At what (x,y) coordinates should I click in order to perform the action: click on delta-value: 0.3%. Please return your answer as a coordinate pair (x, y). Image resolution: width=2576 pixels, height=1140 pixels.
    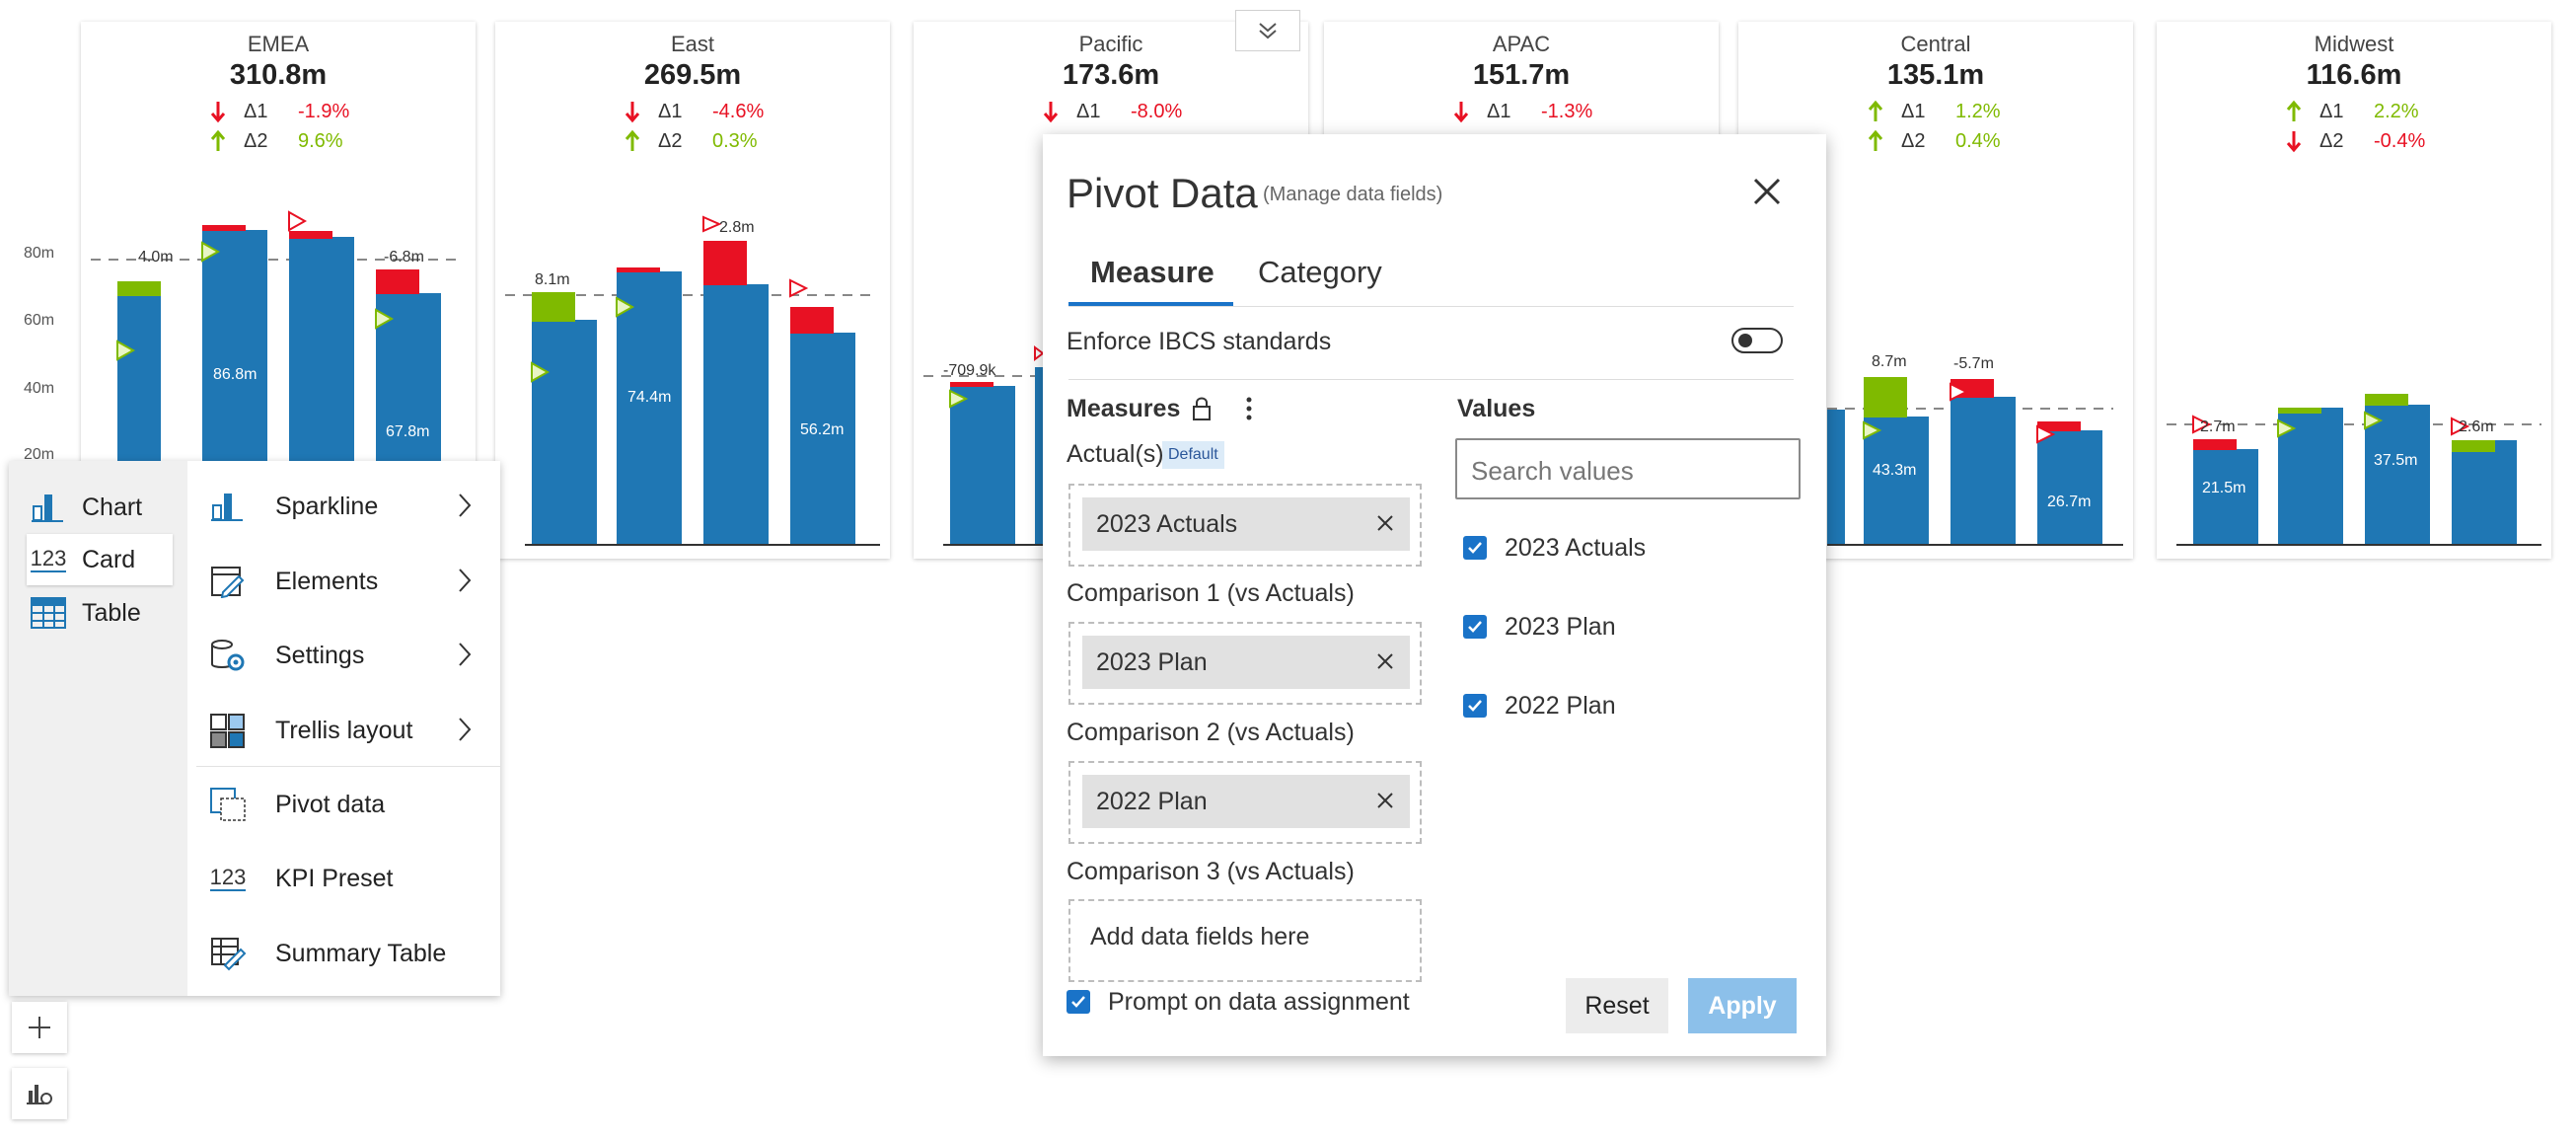
    Looking at the image, I should click on (735, 141).